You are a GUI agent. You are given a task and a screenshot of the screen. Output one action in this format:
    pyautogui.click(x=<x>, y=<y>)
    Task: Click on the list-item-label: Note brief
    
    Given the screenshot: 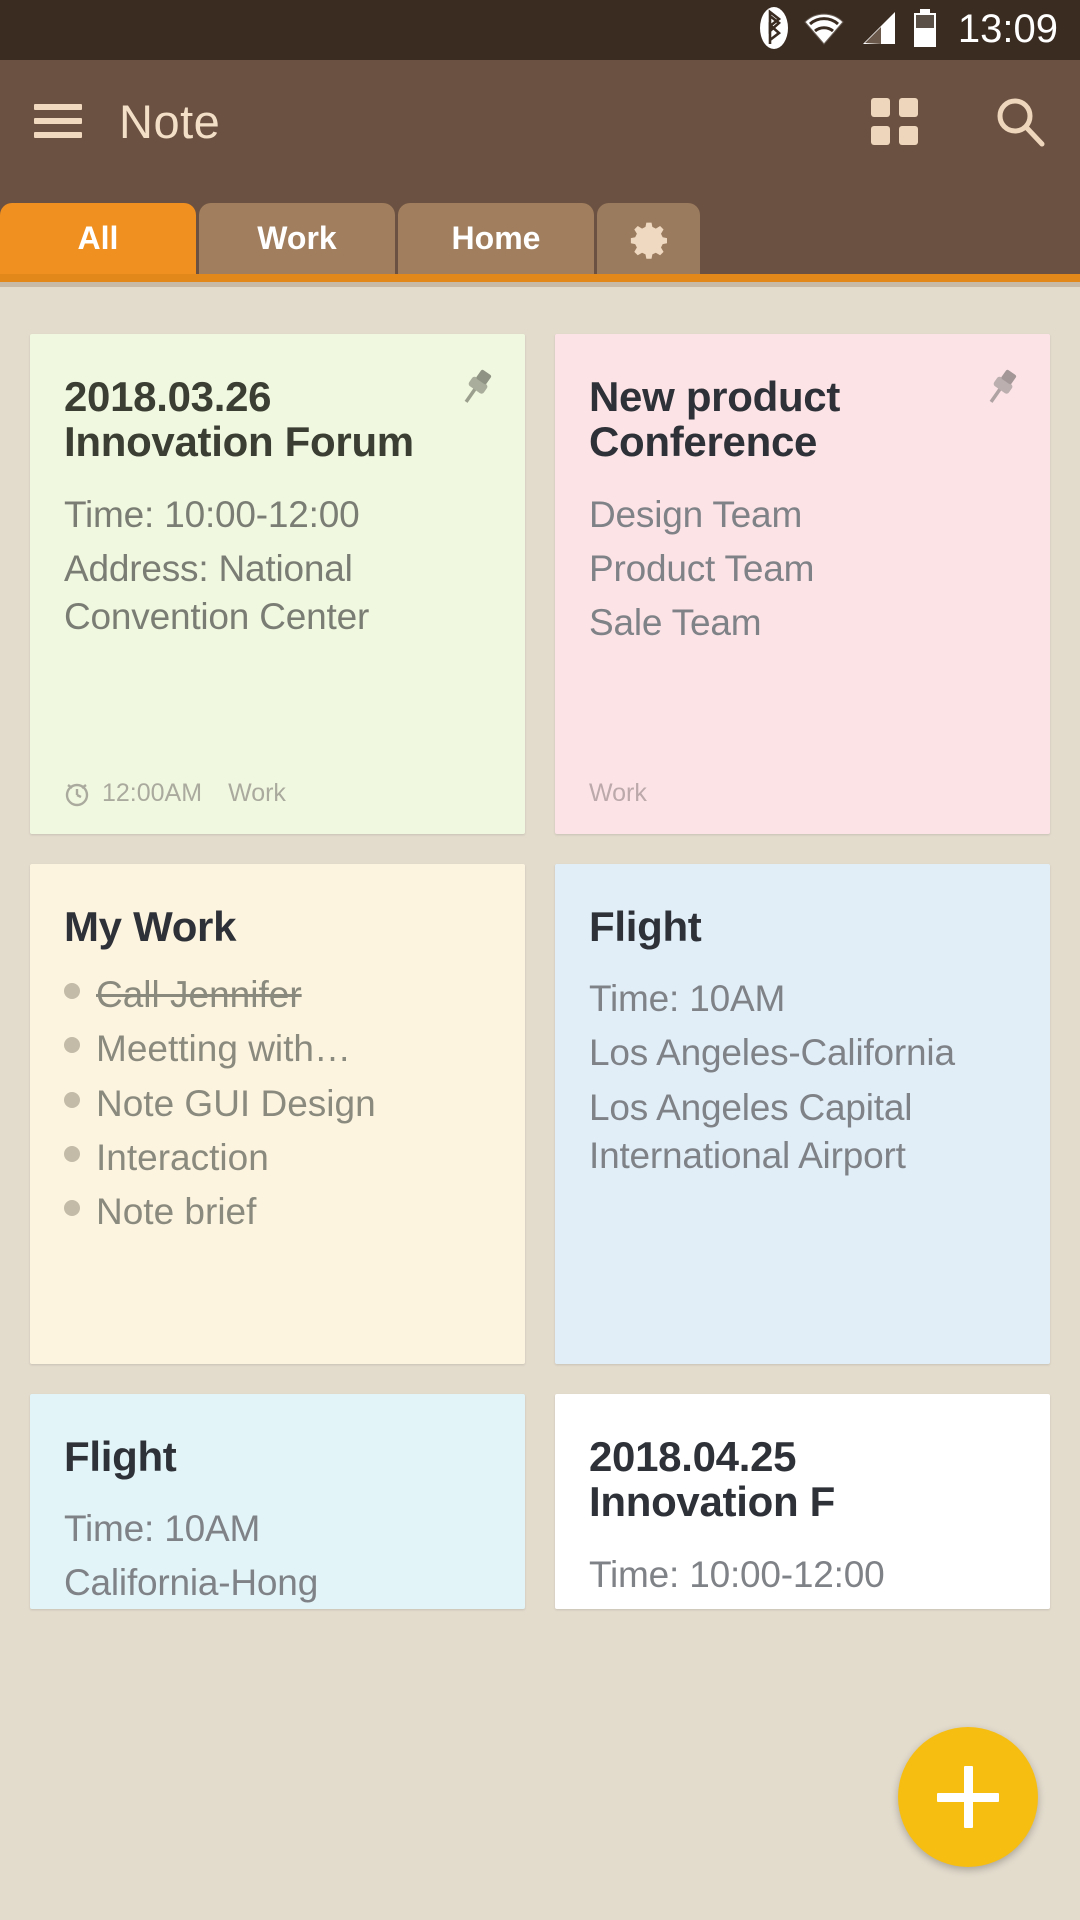 What is the action you would take?
    pyautogui.click(x=176, y=1211)
    